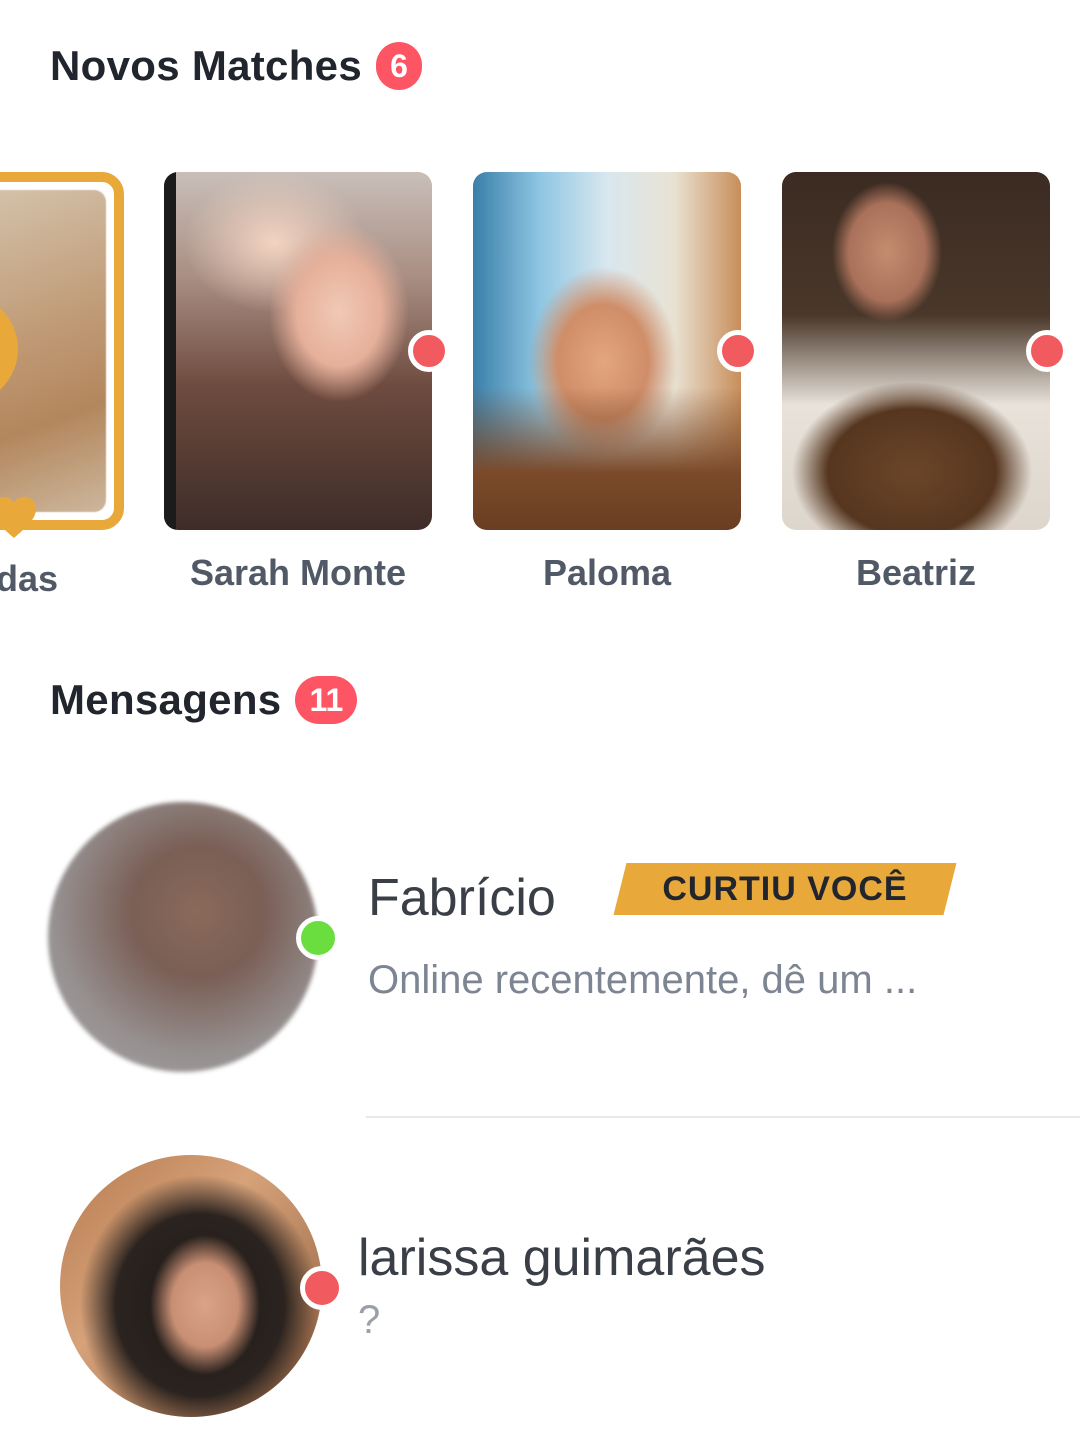  Describe the element at coordinates (916, 573) in the screenshot. I see `match-name: Beatriz` at that location.